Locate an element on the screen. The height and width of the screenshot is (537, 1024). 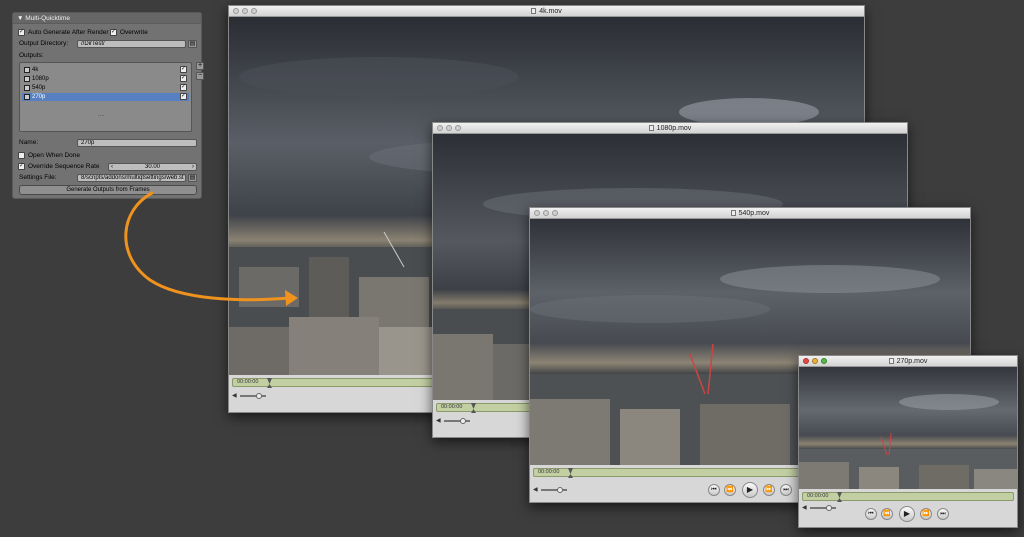
window-titlebar: 540p.mov is located at coordinates (750, 213).